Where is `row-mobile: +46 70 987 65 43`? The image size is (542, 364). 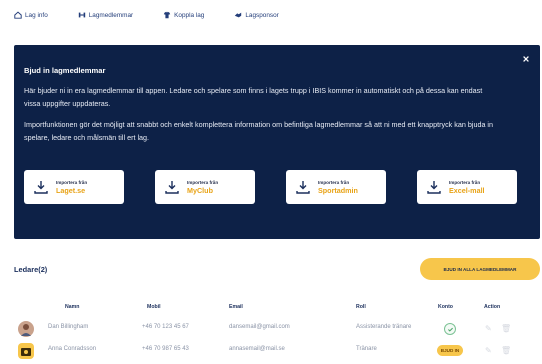 row-mobile: +46 70 987 65 43 is located at coordinates (165, 349).